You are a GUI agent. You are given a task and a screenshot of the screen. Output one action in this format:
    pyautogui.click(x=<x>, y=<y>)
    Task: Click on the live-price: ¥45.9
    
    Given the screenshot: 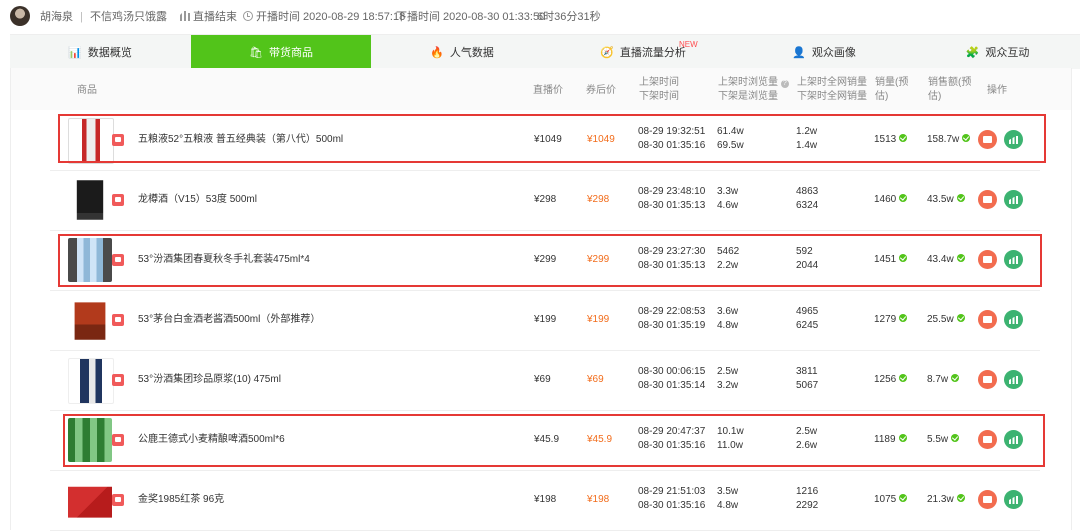 What is the action you would take?
    pyautogui.click(x=547, y=439)
    